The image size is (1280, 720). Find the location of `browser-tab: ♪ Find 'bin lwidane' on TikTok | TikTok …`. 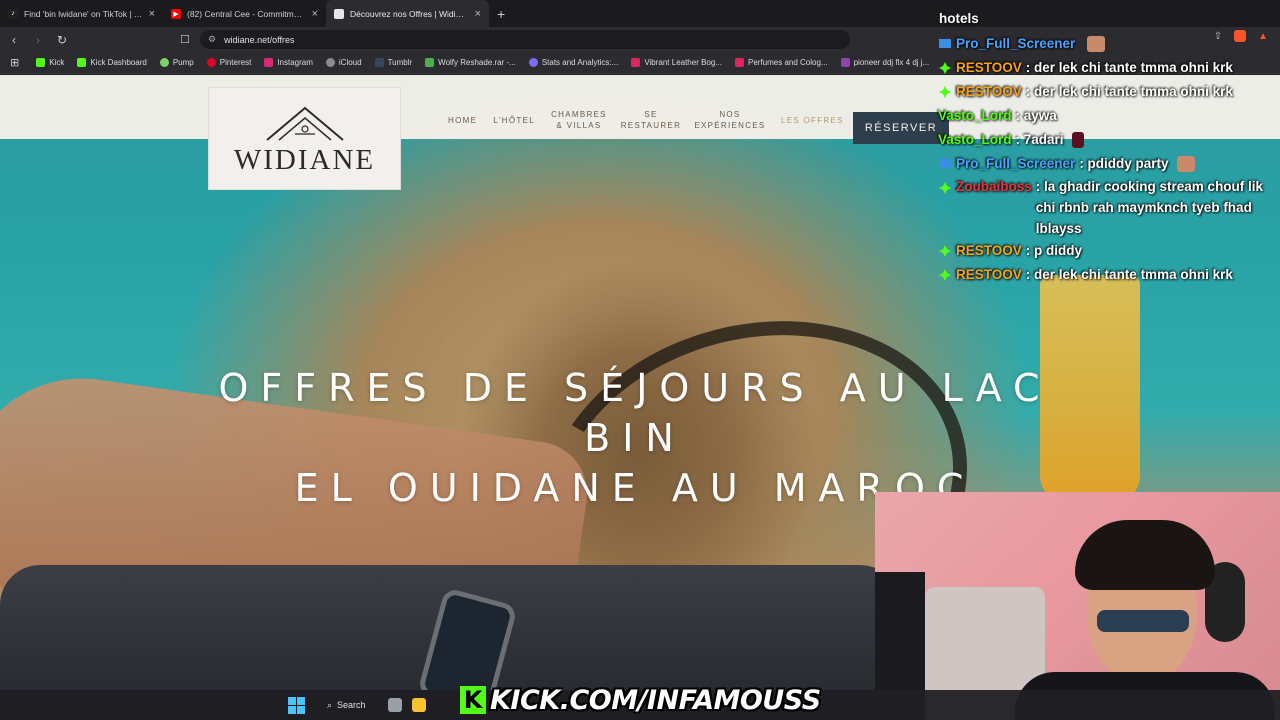

browser-tab: ♪ Find 'bin lwidane' on TikTok | TikTok … is located at coordinates (81, 13).